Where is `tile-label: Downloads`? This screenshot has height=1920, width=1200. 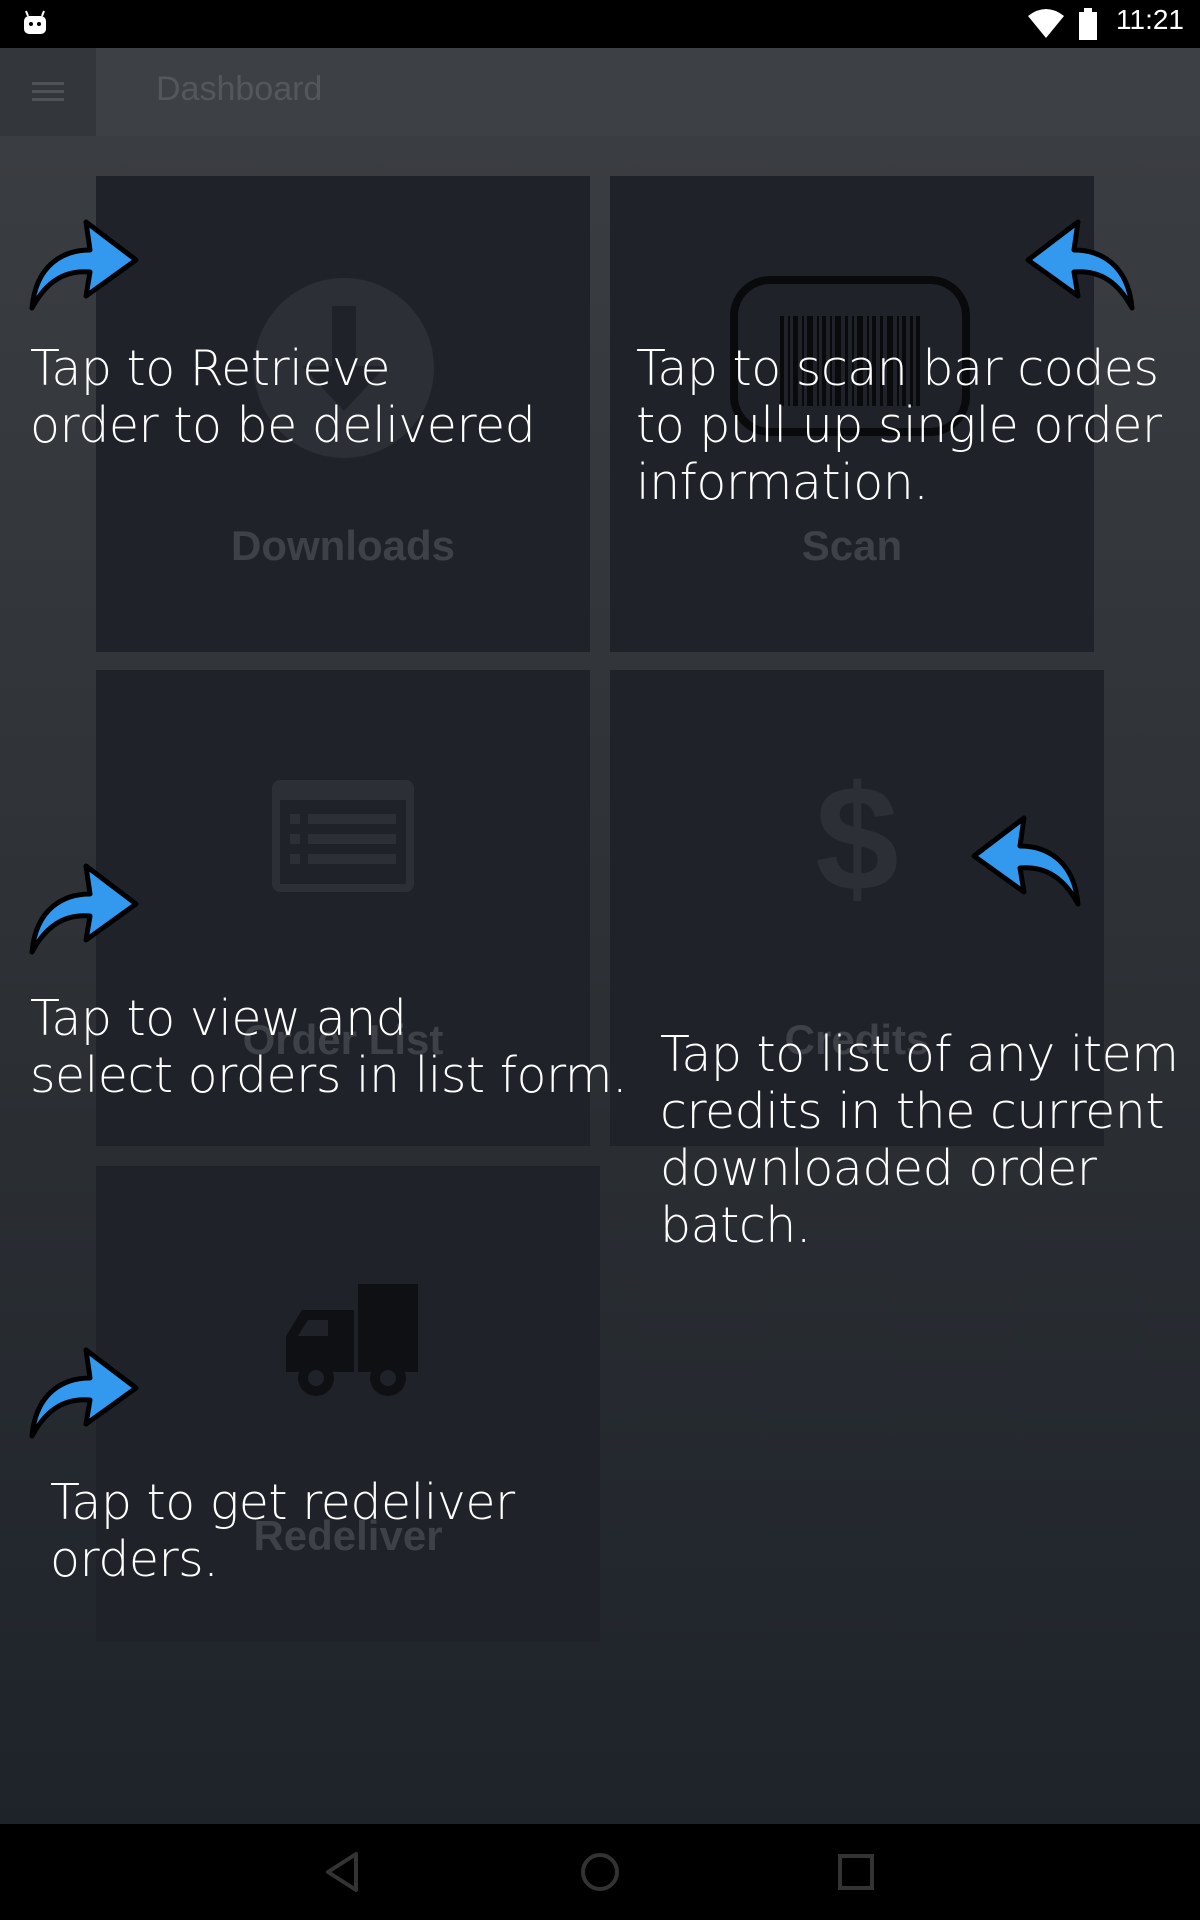
tile-label: Downloads is located at coordinates (342, 545).